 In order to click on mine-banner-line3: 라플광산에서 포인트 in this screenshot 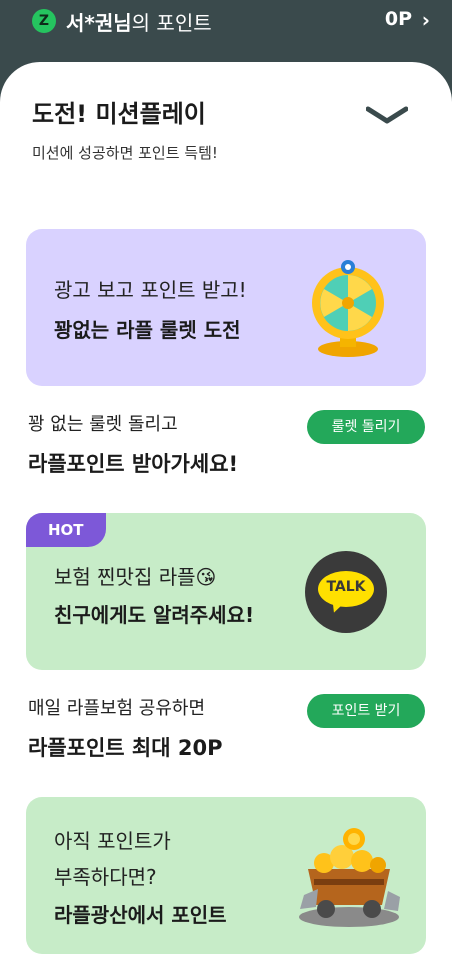, I will do `click(140, 915)`.